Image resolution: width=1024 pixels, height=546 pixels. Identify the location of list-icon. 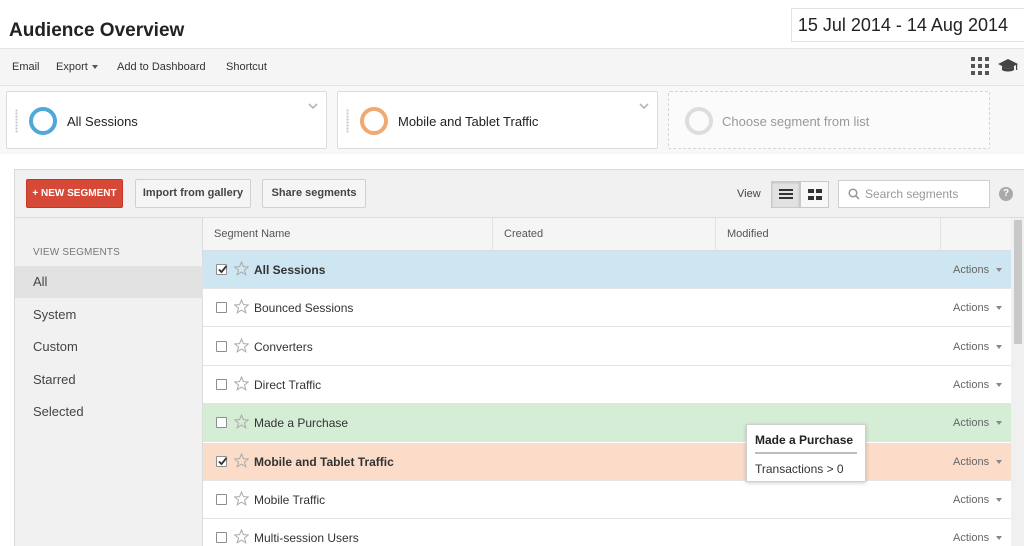
(786, 194).